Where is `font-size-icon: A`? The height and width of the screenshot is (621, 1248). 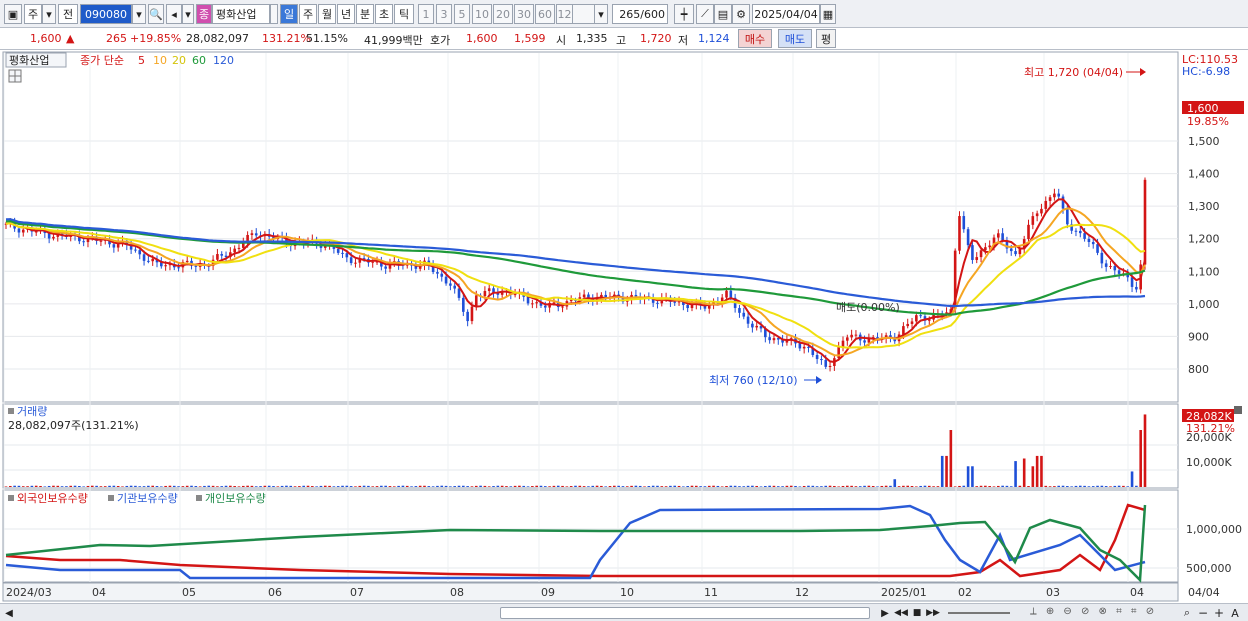 font-size-icon: A is located at coordinates (1235, 613).